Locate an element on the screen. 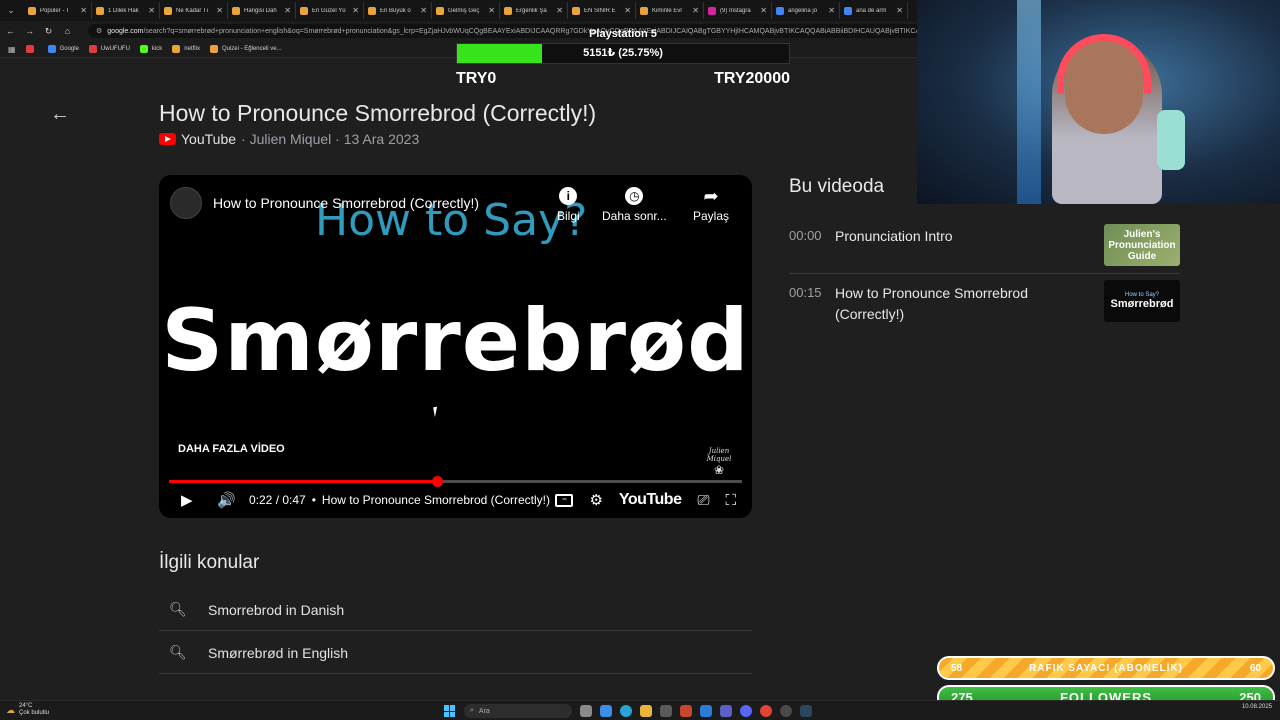 The width and height of the screenshot is (1280, 720). browser-tab: En Büyük o ✕ is located at coordinates (398, 10).